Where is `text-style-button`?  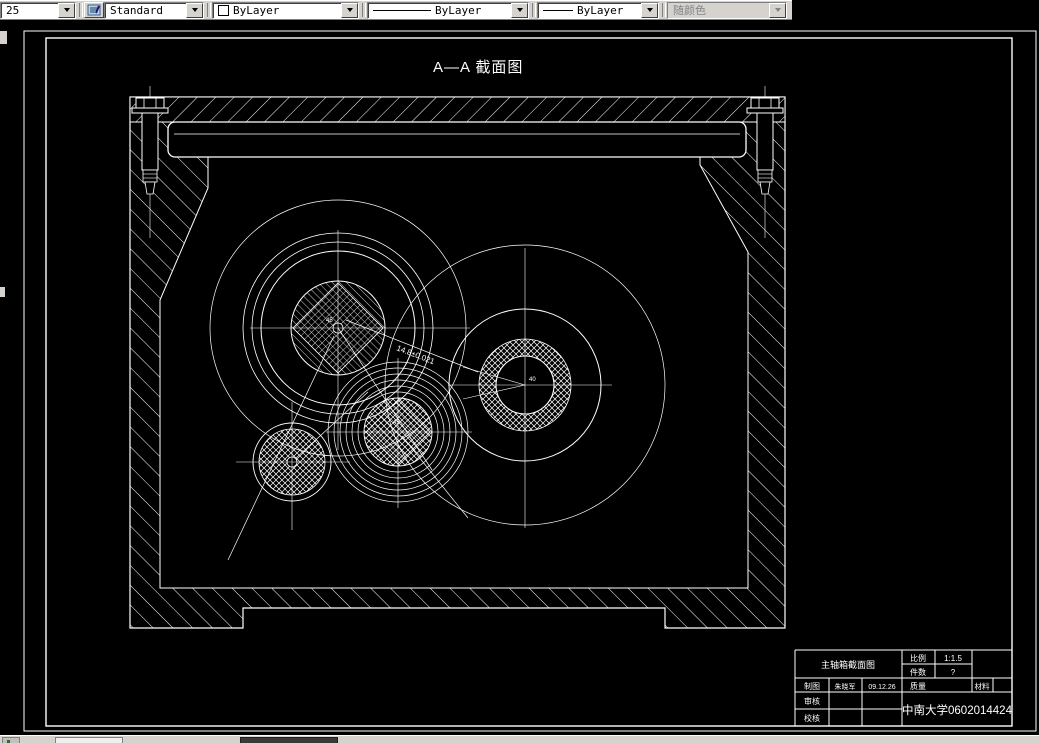 text-style-button is located at coordinates (94, 10).